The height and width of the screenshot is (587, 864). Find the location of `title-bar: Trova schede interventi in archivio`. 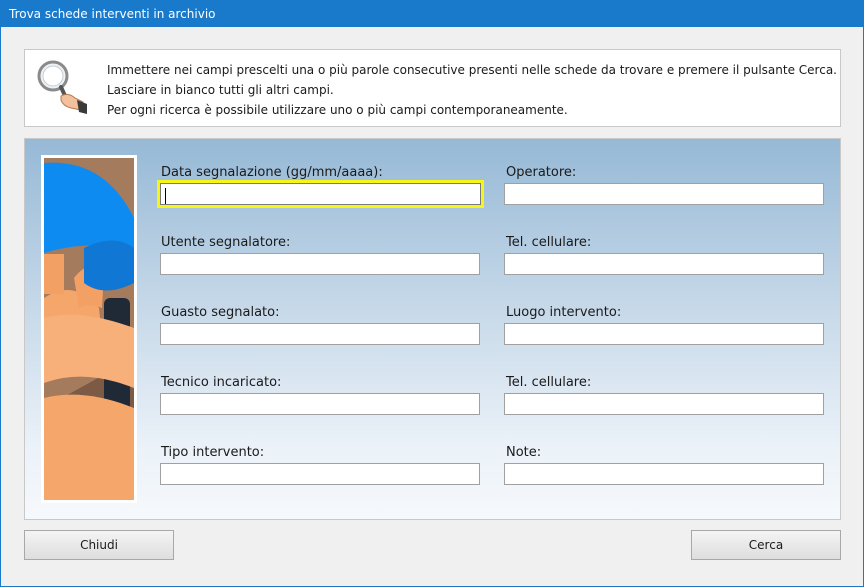

title-bar: Trova schede interventi in archivio is located at coordinates (432, 14).